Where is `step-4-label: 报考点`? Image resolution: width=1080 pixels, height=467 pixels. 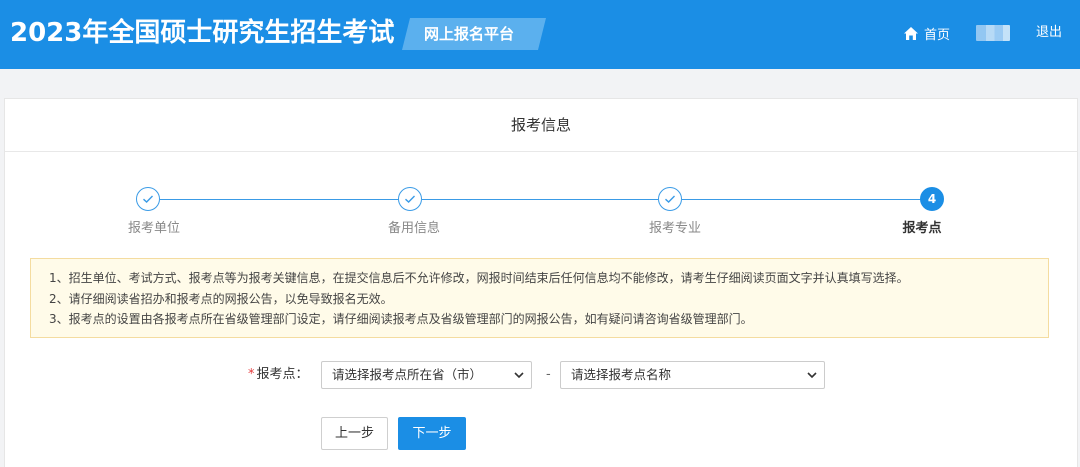 step-4-label: 报考点 is located at coordinates (922, 228).